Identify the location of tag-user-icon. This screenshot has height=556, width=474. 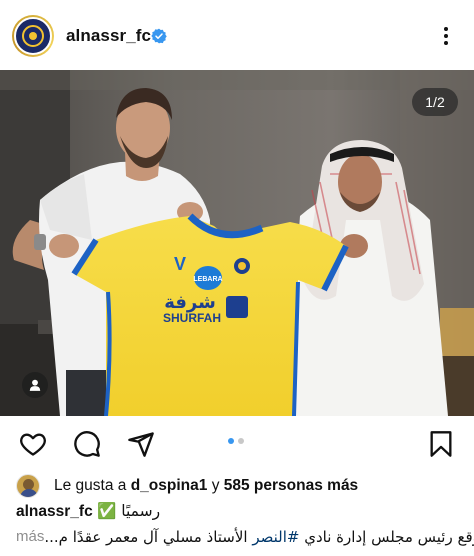
(35, 385).